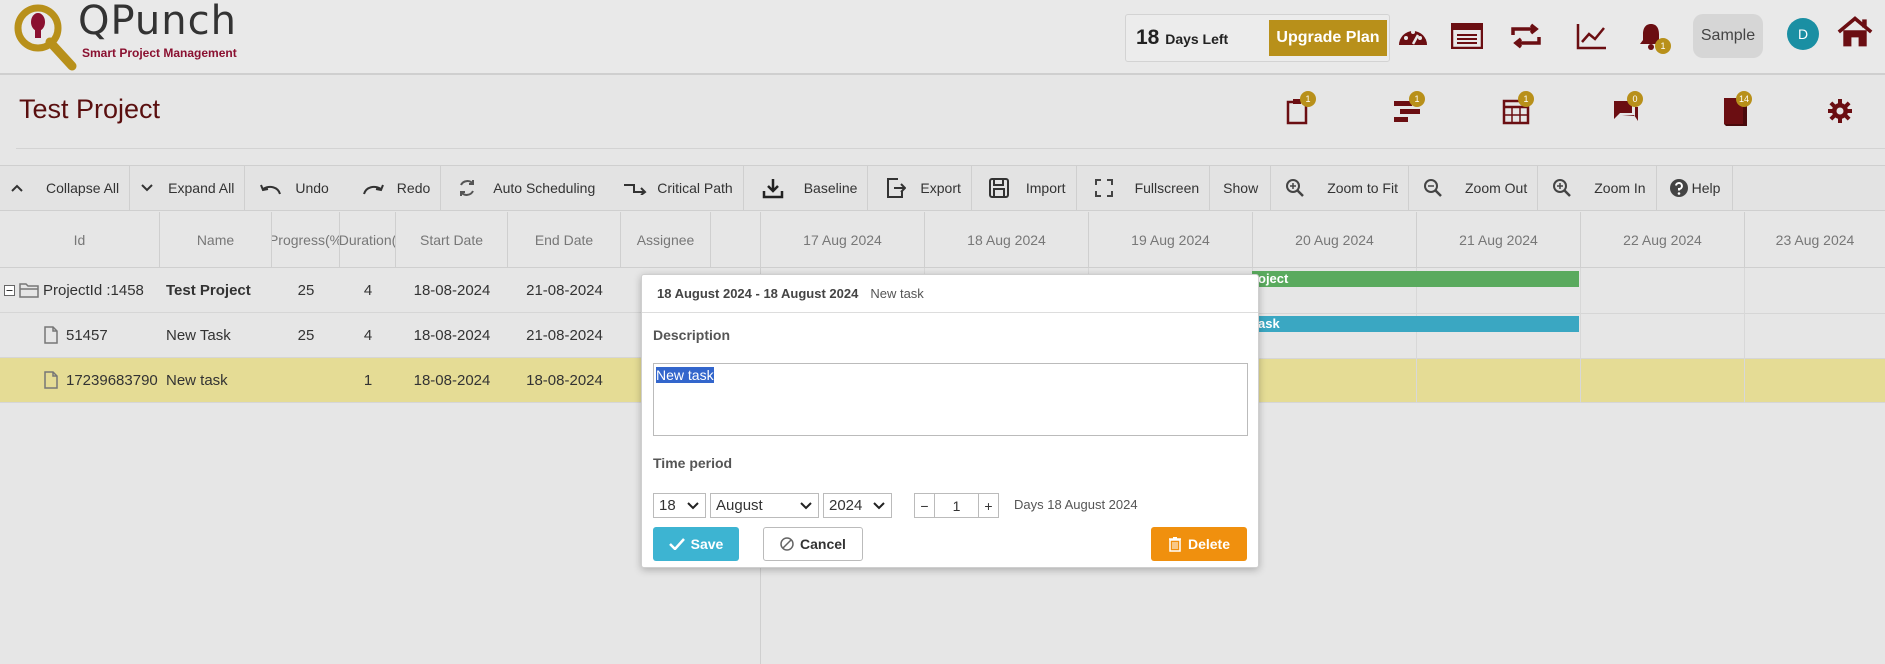 This screenshot has height=664, width=1885. Describe the element at coordinates (1328, 38) in the screenshot. I see `upgrade-plan-button: Upgrade Plan` at that location.